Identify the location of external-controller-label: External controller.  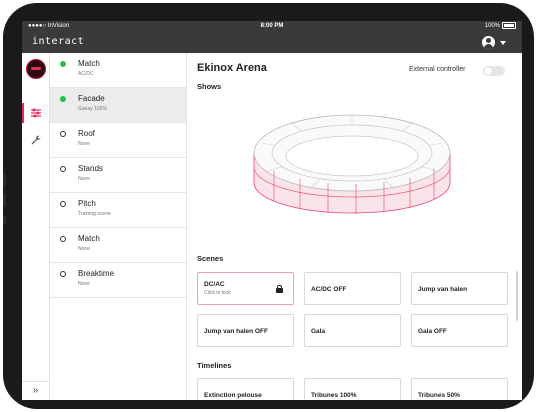
(437, 69).